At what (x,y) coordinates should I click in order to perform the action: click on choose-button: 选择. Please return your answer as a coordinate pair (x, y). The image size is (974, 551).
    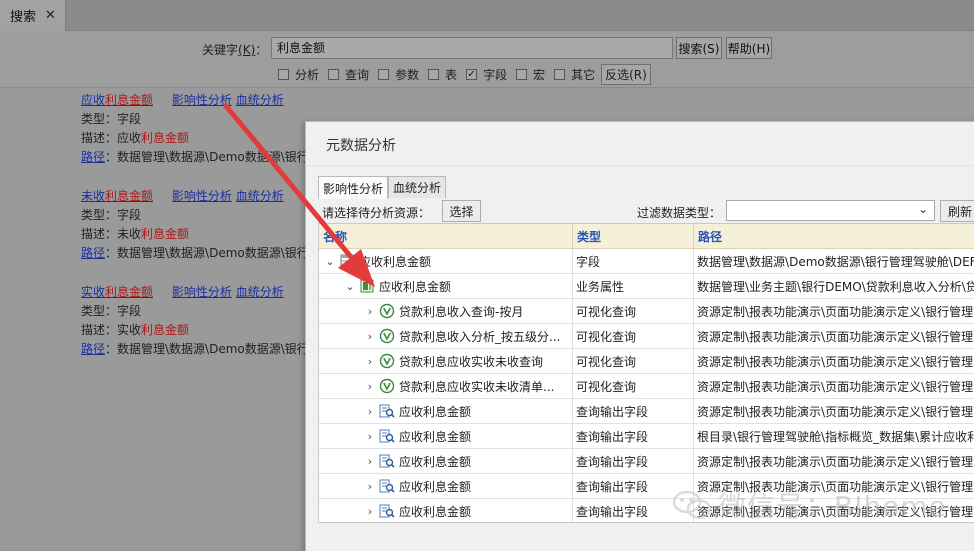
    Looking at the image, I should click on (461, 211).